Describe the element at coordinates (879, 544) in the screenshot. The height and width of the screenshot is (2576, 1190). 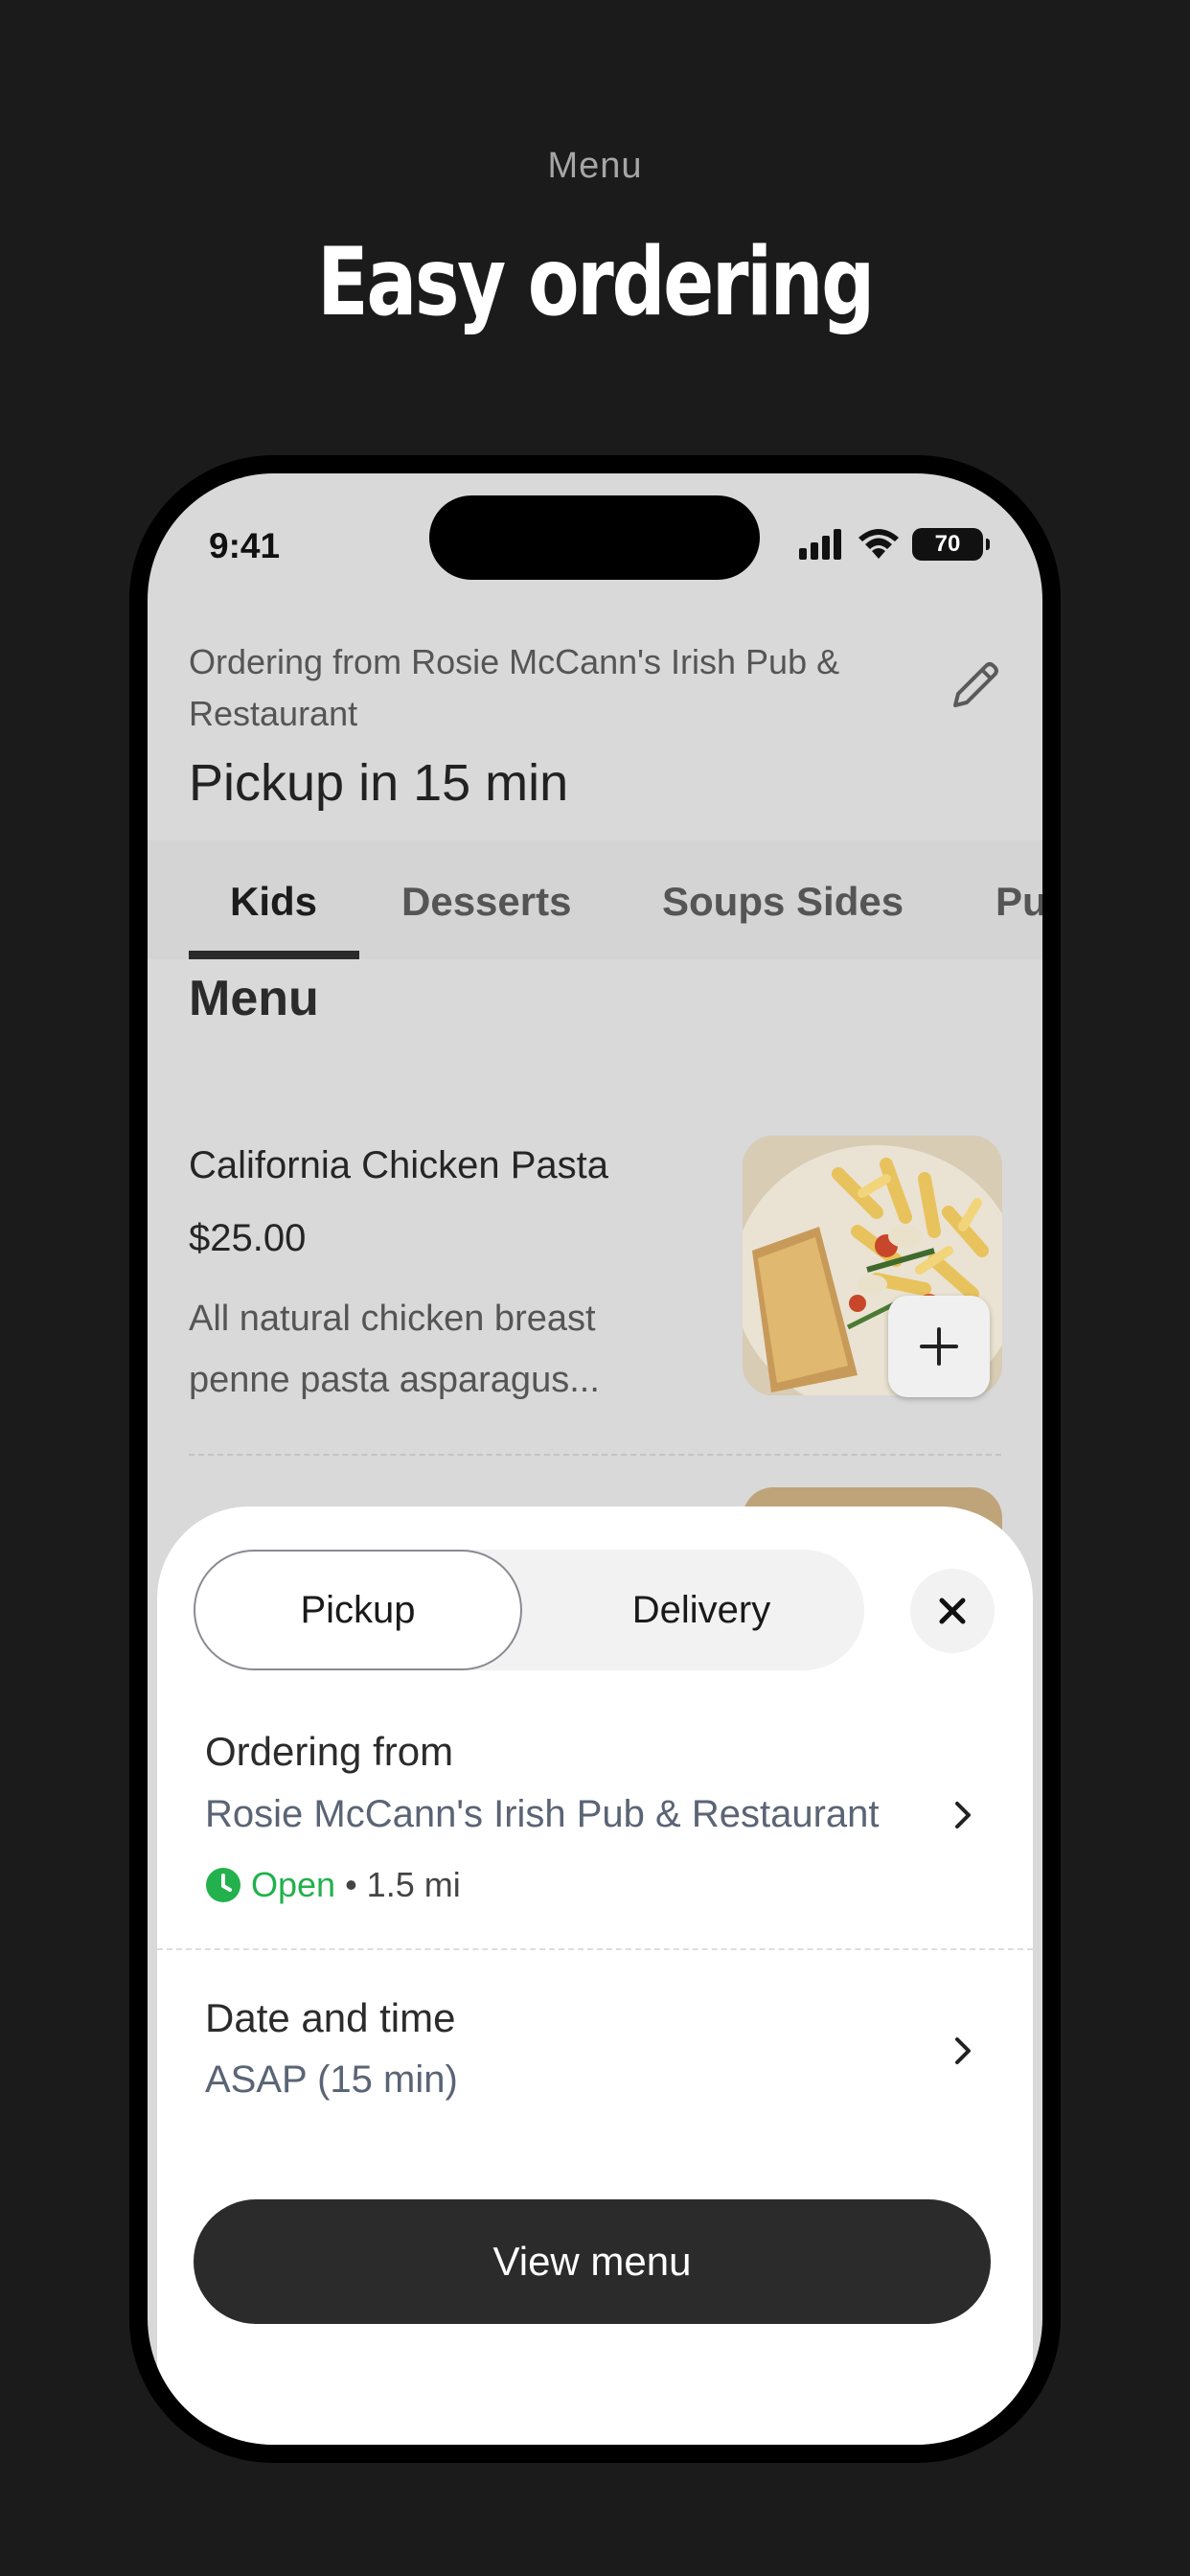
I see `wifi-icon` at that location.